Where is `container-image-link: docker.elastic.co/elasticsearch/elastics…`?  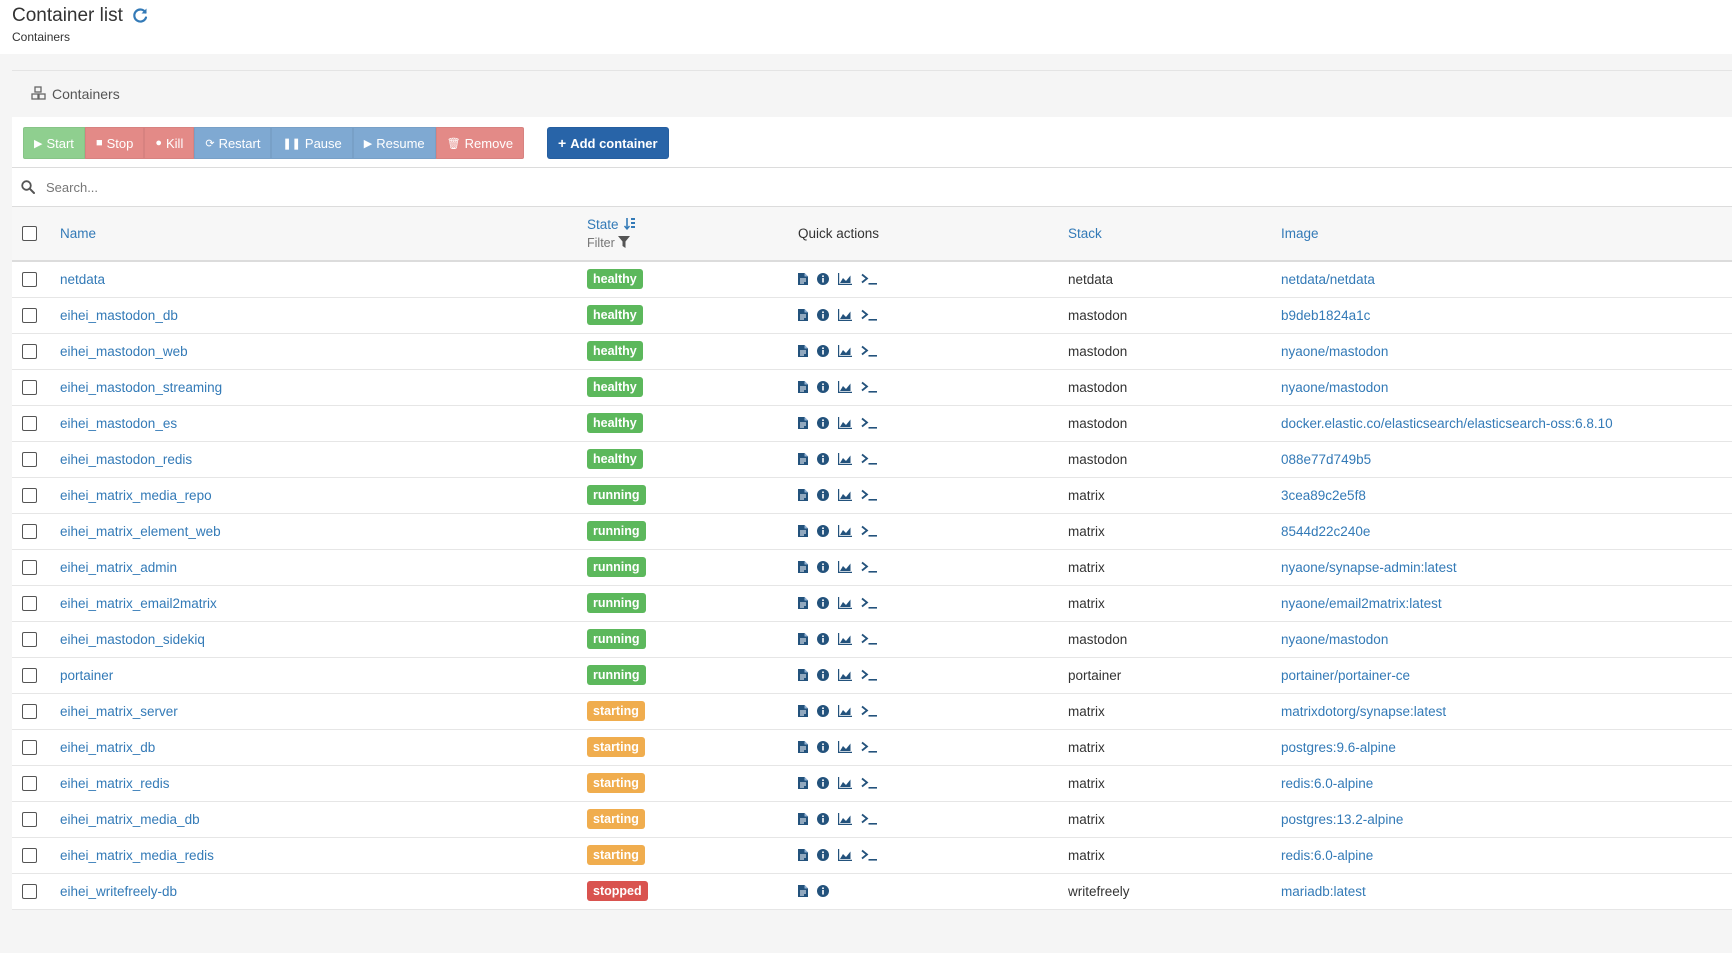
container-image-link: docker.elastic.co/elasticsearch/elastics… is located at coordinates (1447, 423).